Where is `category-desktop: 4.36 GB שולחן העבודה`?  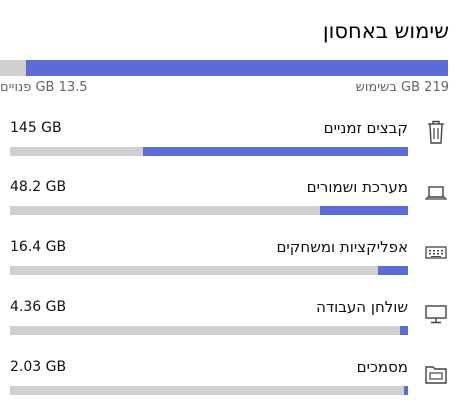
category-desktop: 4.36 GB שולחן העבודה is located at coordinates (229, 321).